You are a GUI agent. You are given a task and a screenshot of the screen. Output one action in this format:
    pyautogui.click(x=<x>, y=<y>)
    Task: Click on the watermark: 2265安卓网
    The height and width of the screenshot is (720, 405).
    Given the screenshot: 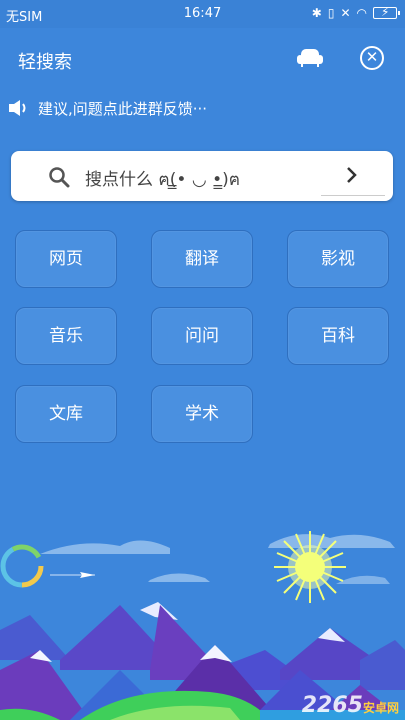 What is the action you would take?
    pyautogui.click(x=350, y=705)
    